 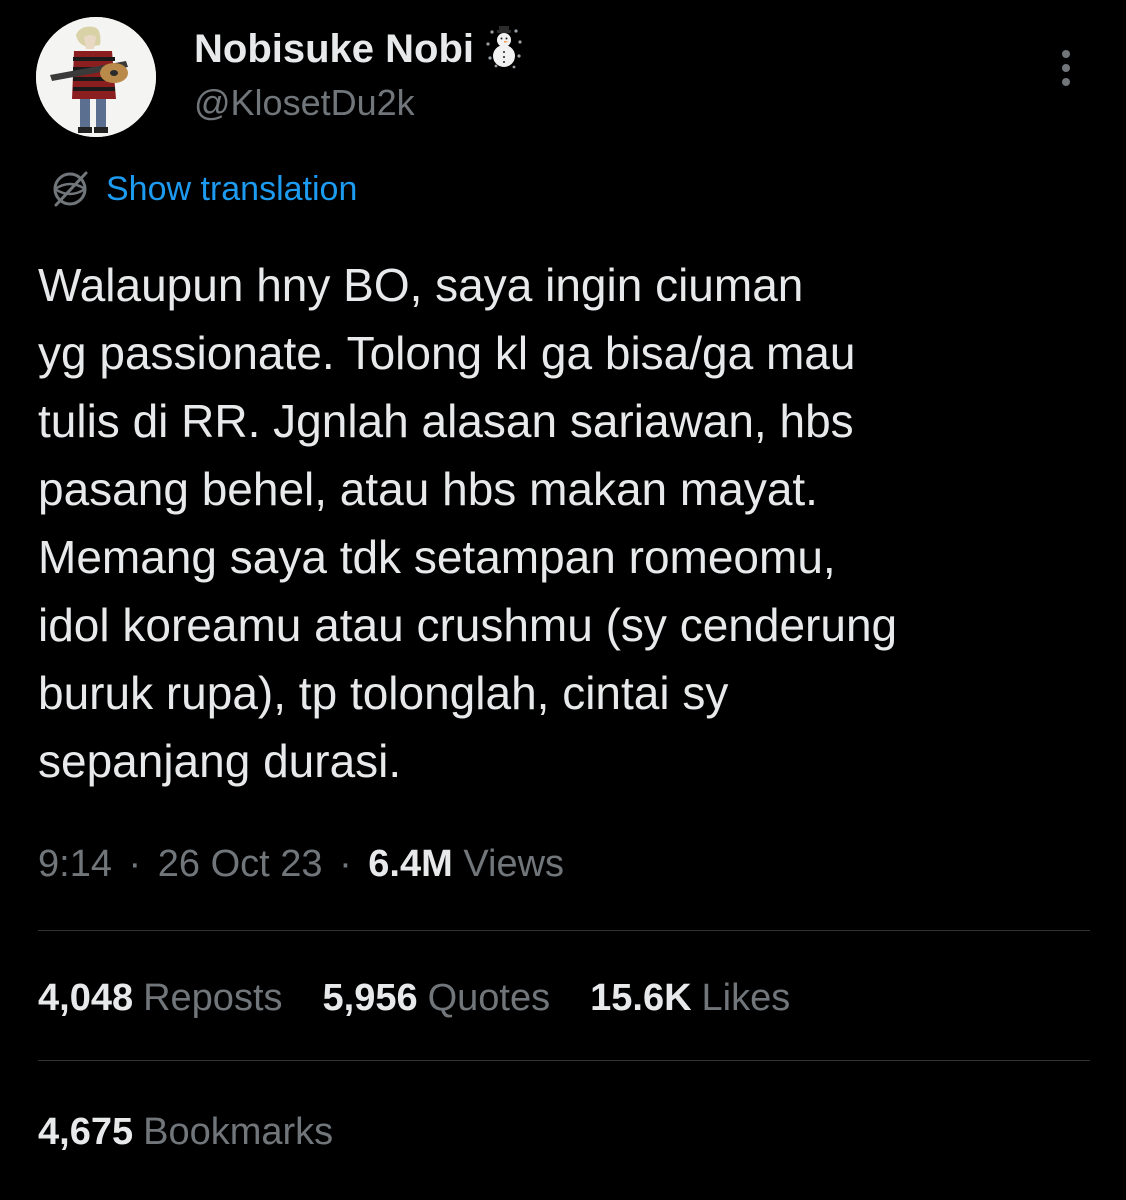 What do you see at coordinates (75, 864) in the screenshot?
I see `tweet-time: 9:14` at bounding box center [75, 864].